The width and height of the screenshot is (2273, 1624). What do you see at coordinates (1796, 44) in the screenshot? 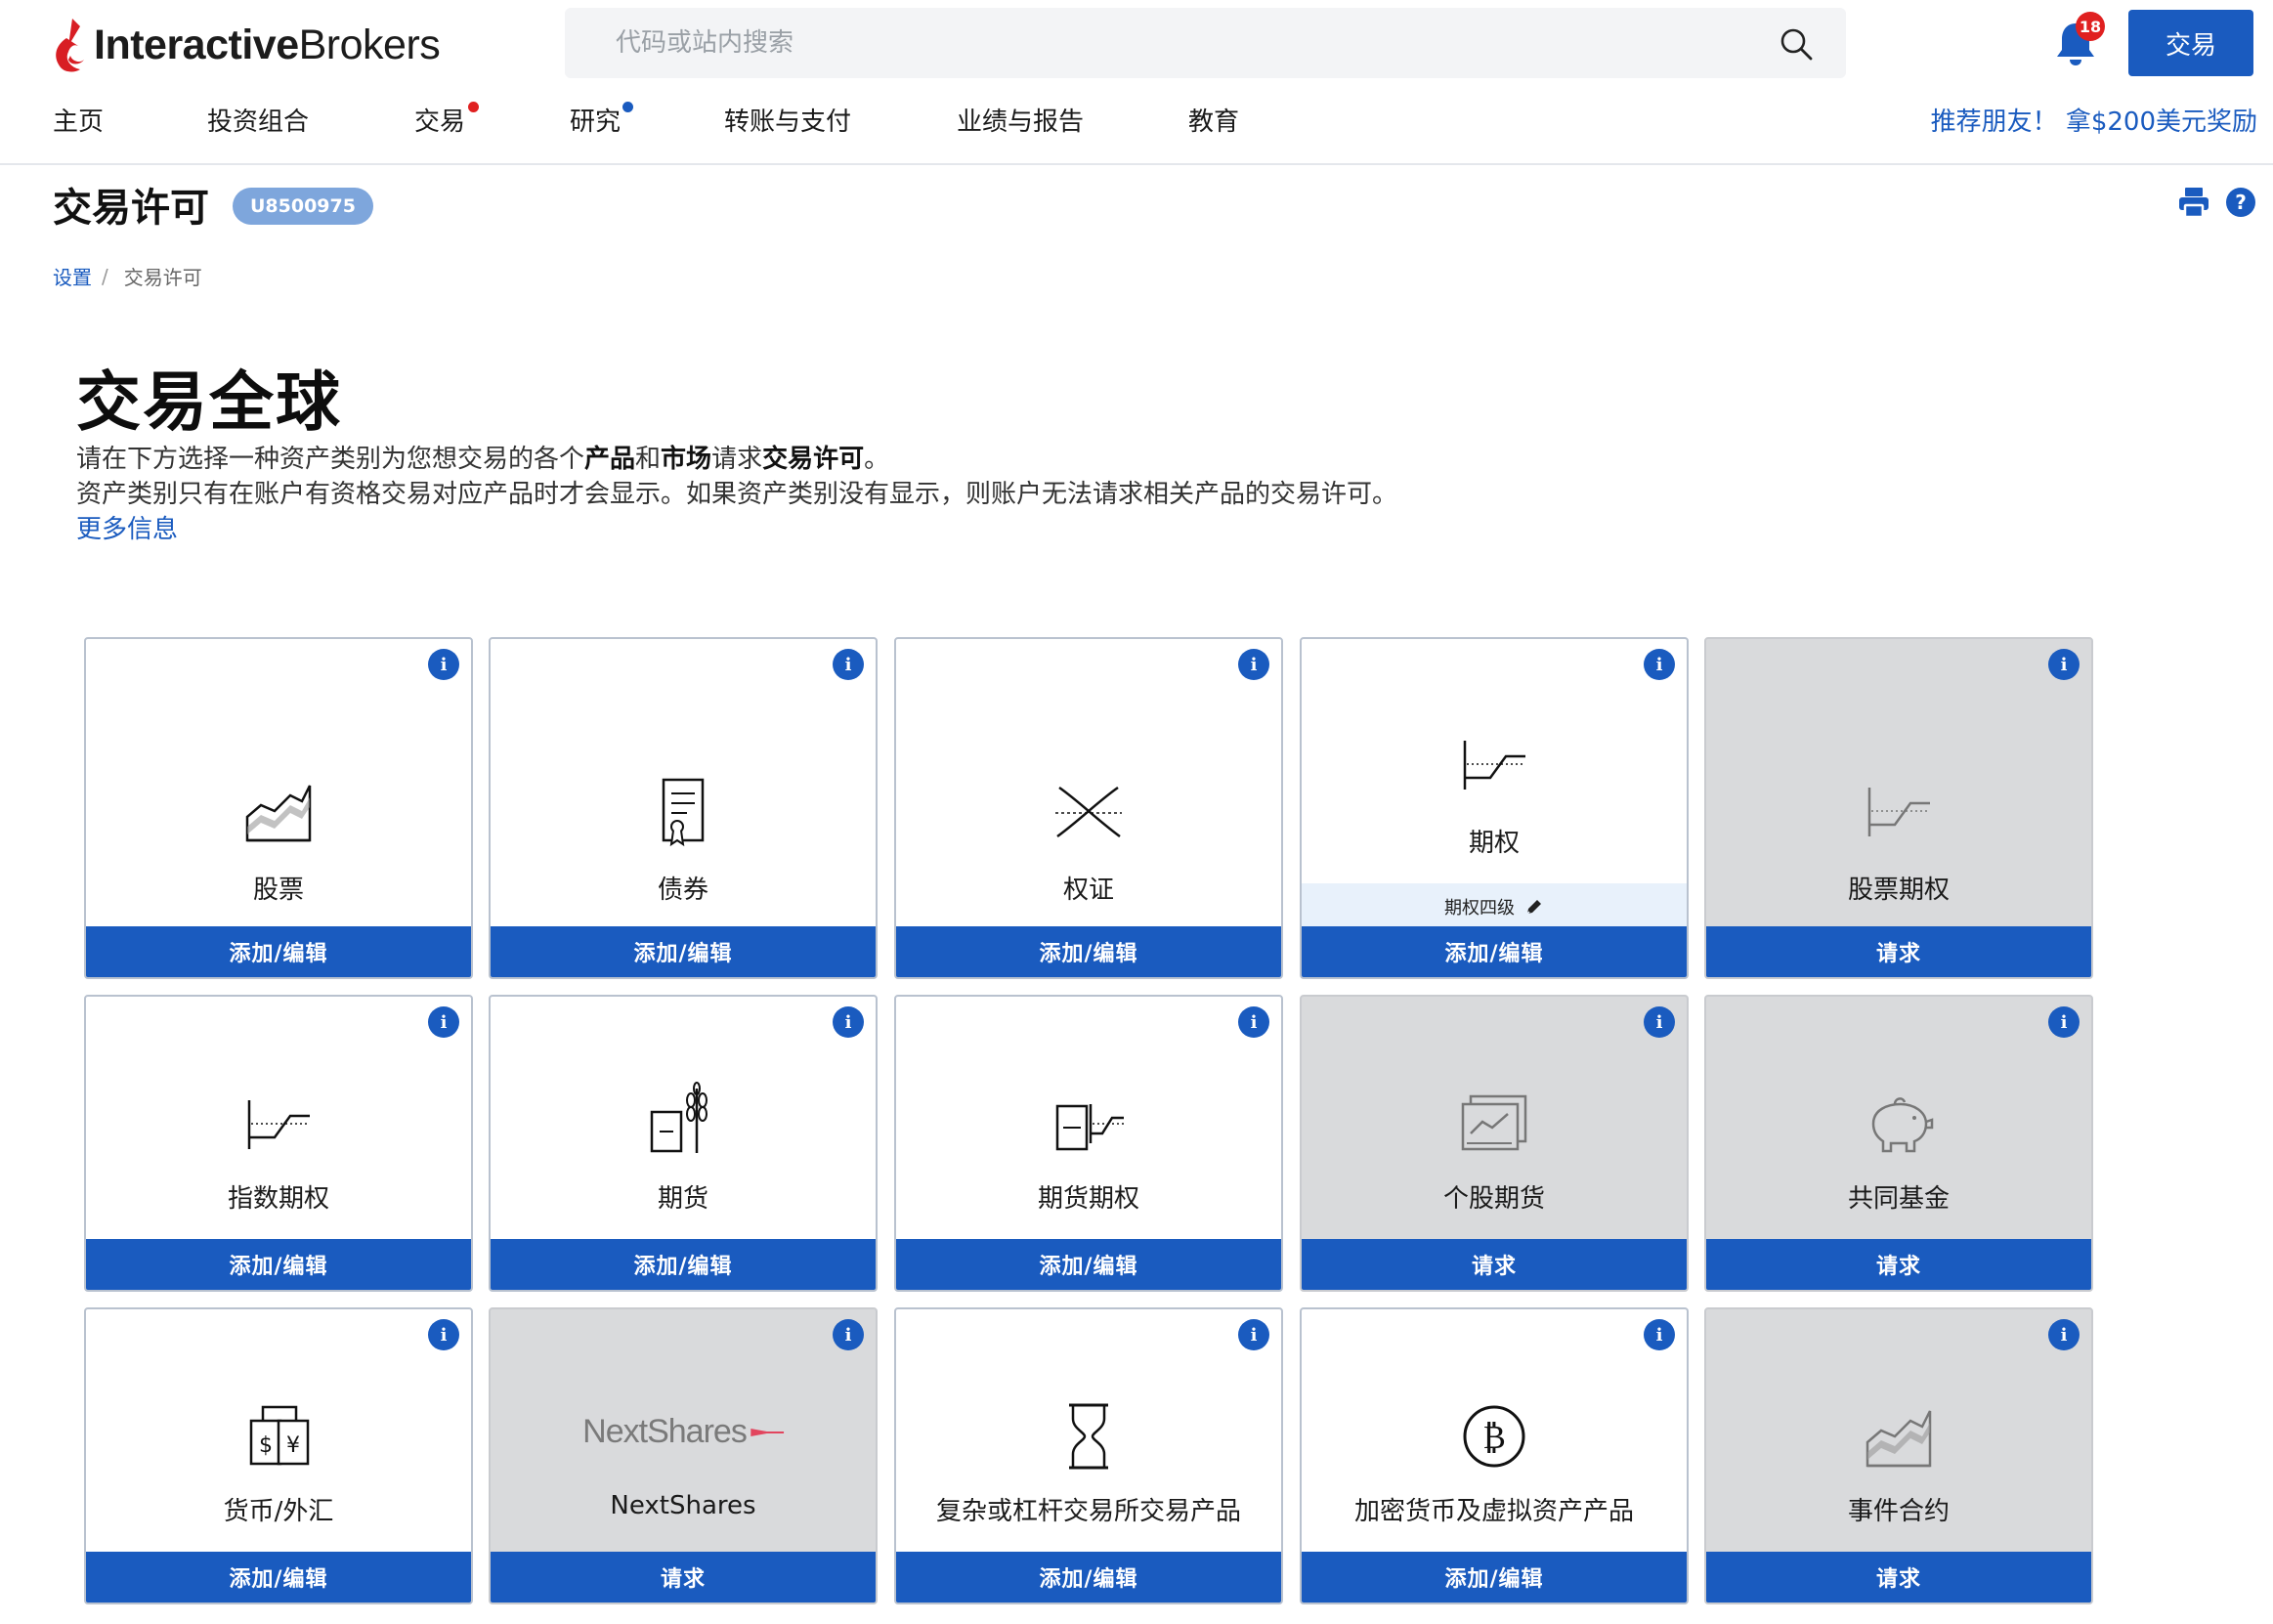
I see `search-icon` at bounding box center [1796, 44].